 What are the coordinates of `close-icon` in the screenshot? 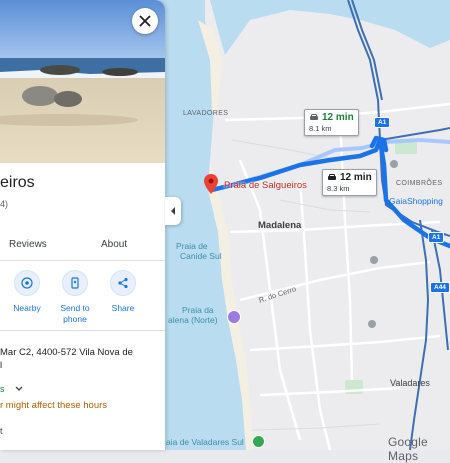 It's located at (145, 21).